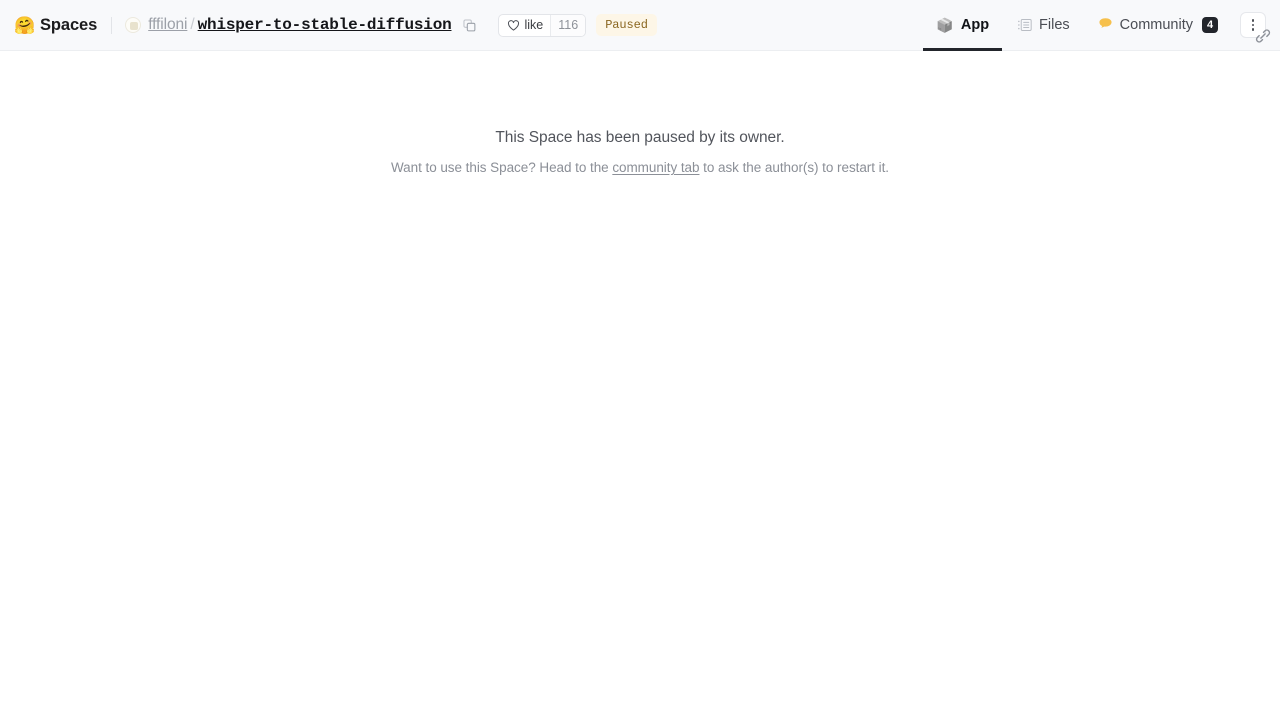 The width and height of the screenshot is (1280, 720). I want to click on tab-community-label: Community, so click(1156, 25).